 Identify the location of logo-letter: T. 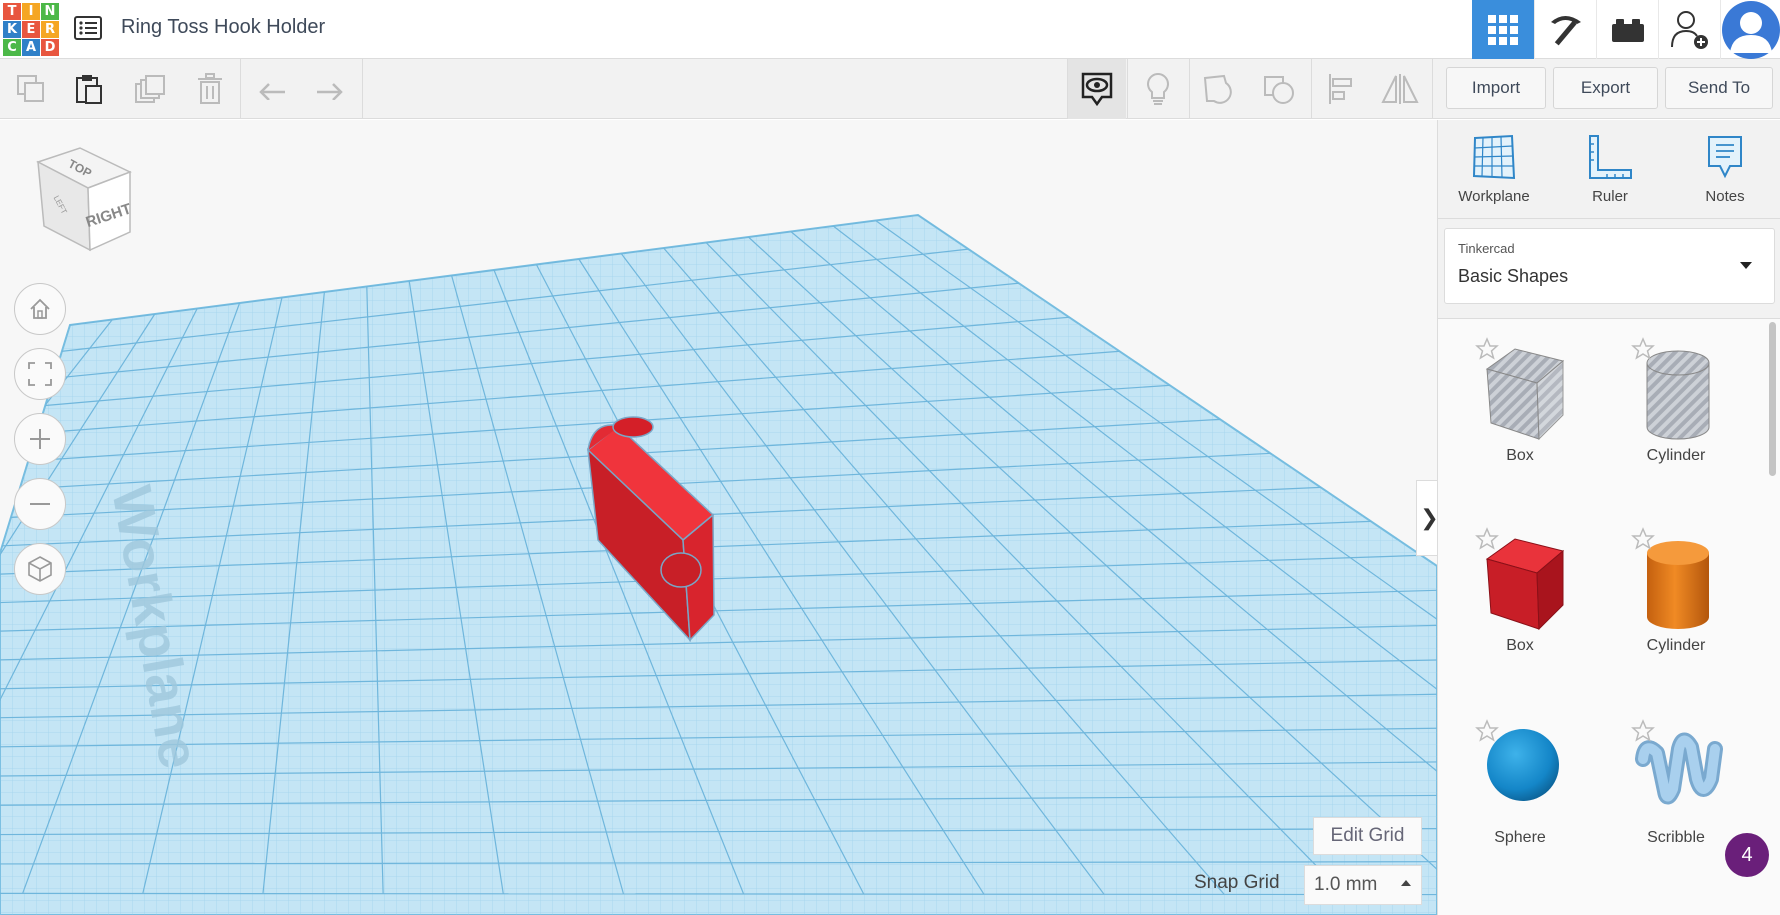
(12, 11).